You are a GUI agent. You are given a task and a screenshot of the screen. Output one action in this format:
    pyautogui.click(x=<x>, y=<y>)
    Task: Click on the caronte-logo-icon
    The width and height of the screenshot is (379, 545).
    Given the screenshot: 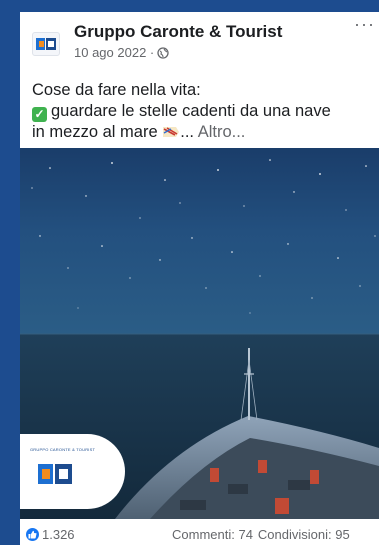 What is the action you would take?
    pyautogui.click(x=46, y=44)
    